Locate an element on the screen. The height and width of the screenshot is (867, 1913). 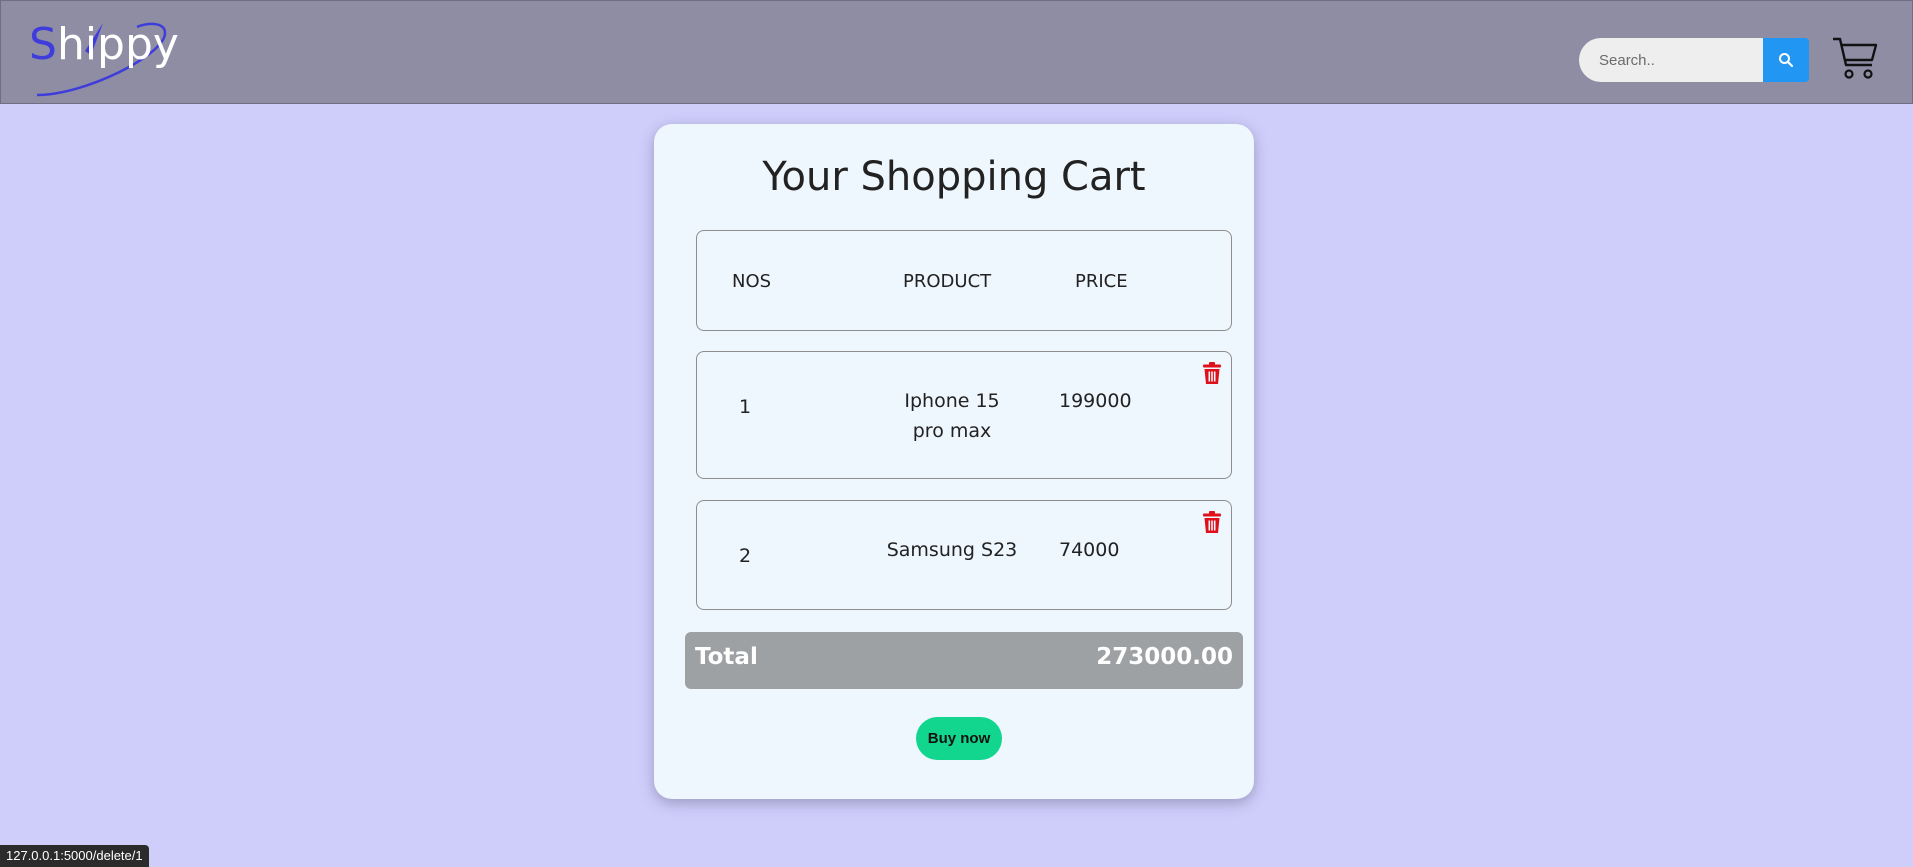
header-product: PRODUCT is located at coordinates (947, 281).